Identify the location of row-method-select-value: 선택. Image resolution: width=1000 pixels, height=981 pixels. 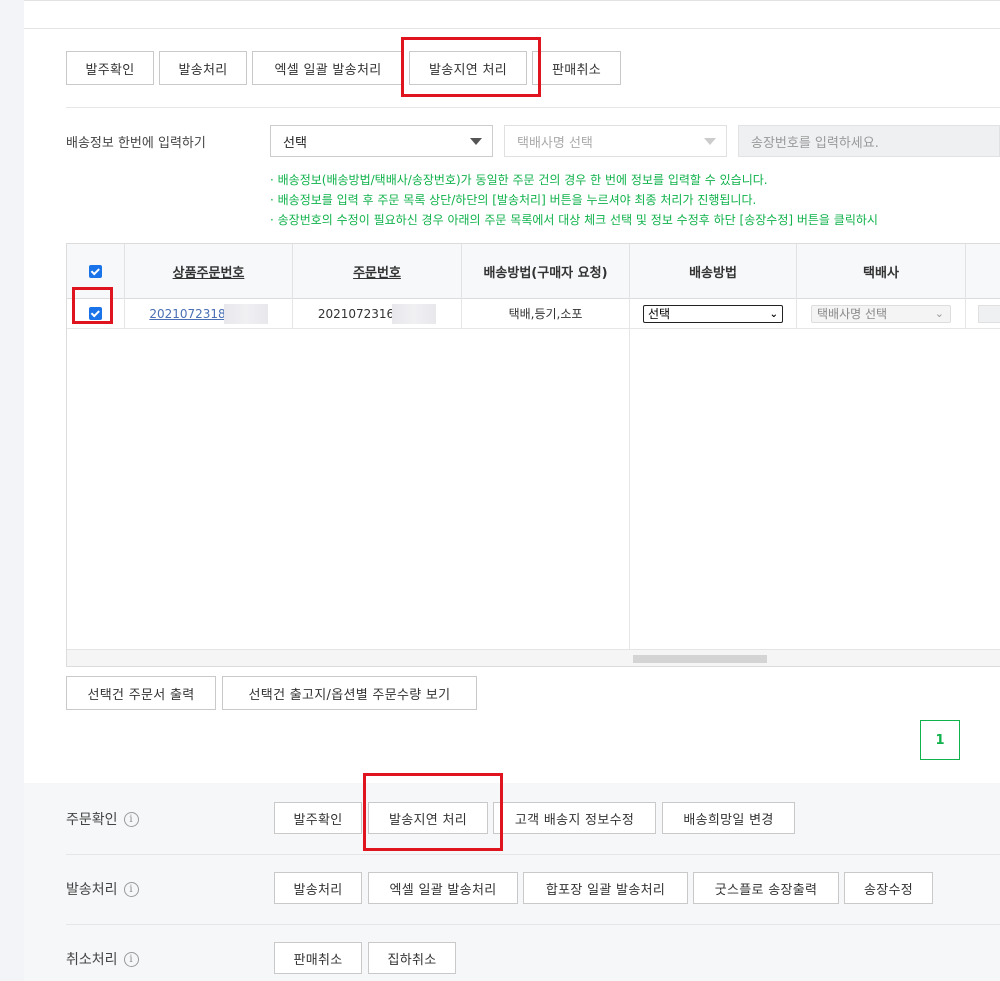
(659, 314).